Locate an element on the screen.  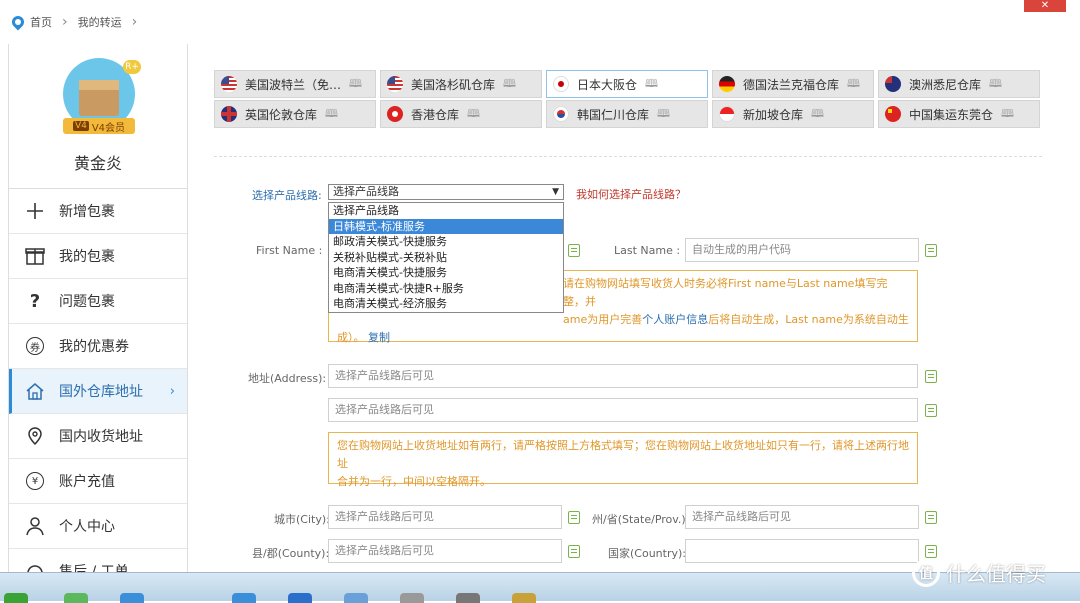
state-label: 州/省(State/Prov.): is located at coordinates (641, 519).